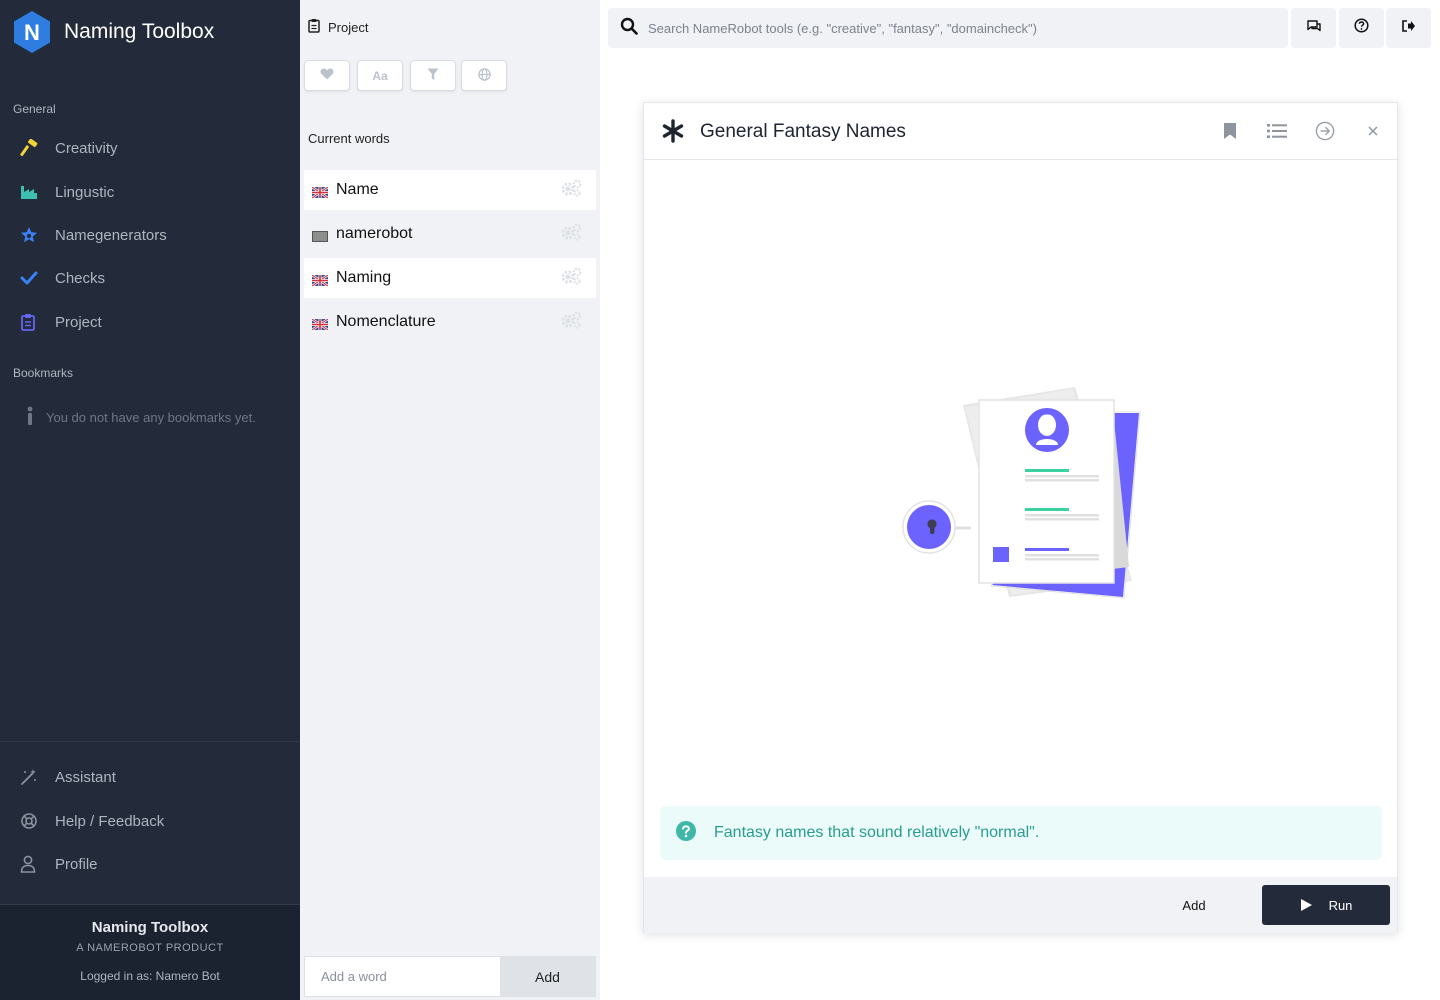 This screenshot has width=1440, height=1000. Describe the element at coordinates (33, 864) in the screenshot. I see `user-icon` at that location.